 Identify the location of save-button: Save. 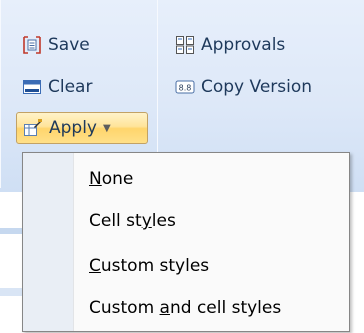
(56, 45).